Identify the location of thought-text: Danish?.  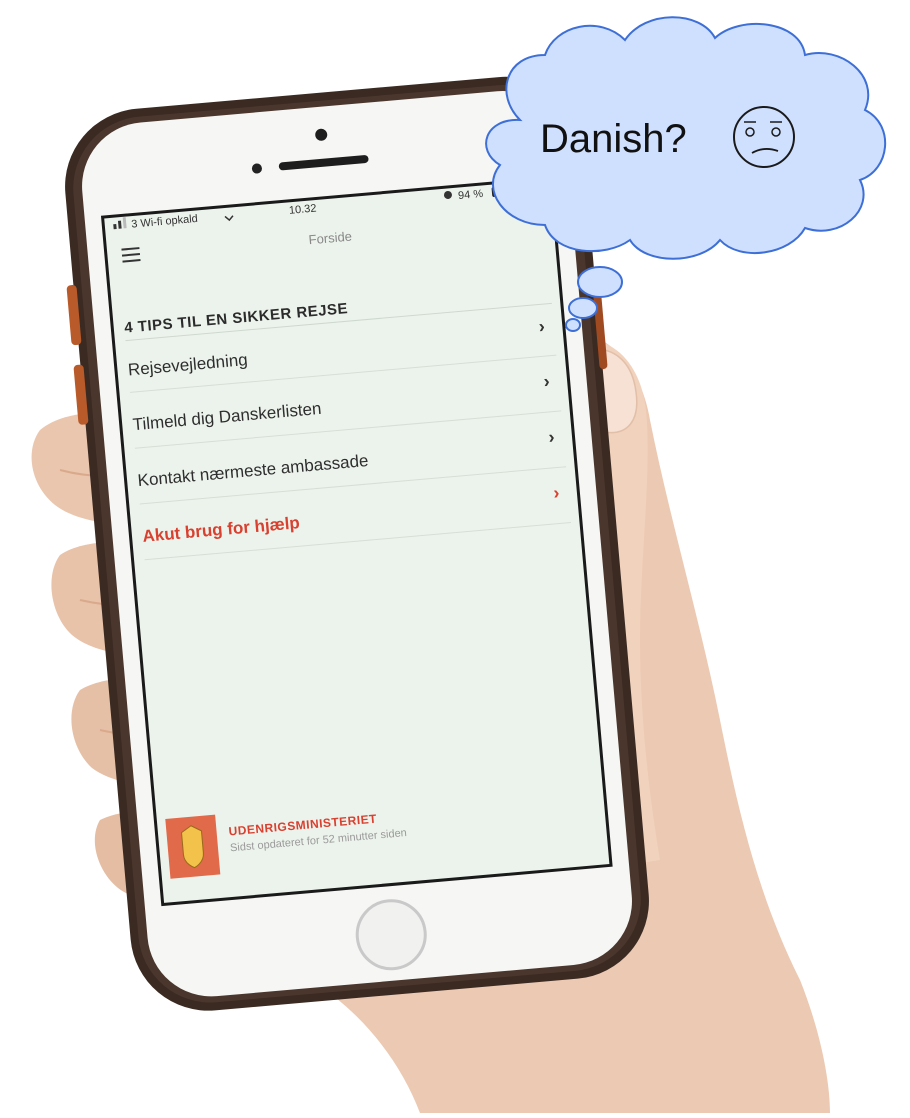
(613, 139).